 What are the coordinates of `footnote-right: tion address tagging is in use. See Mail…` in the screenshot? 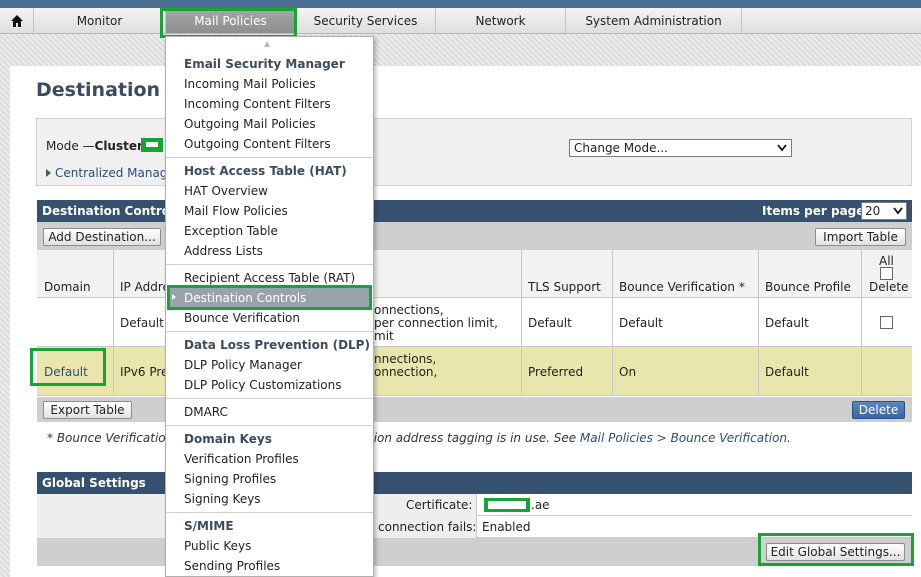 It's located at (580, 438).